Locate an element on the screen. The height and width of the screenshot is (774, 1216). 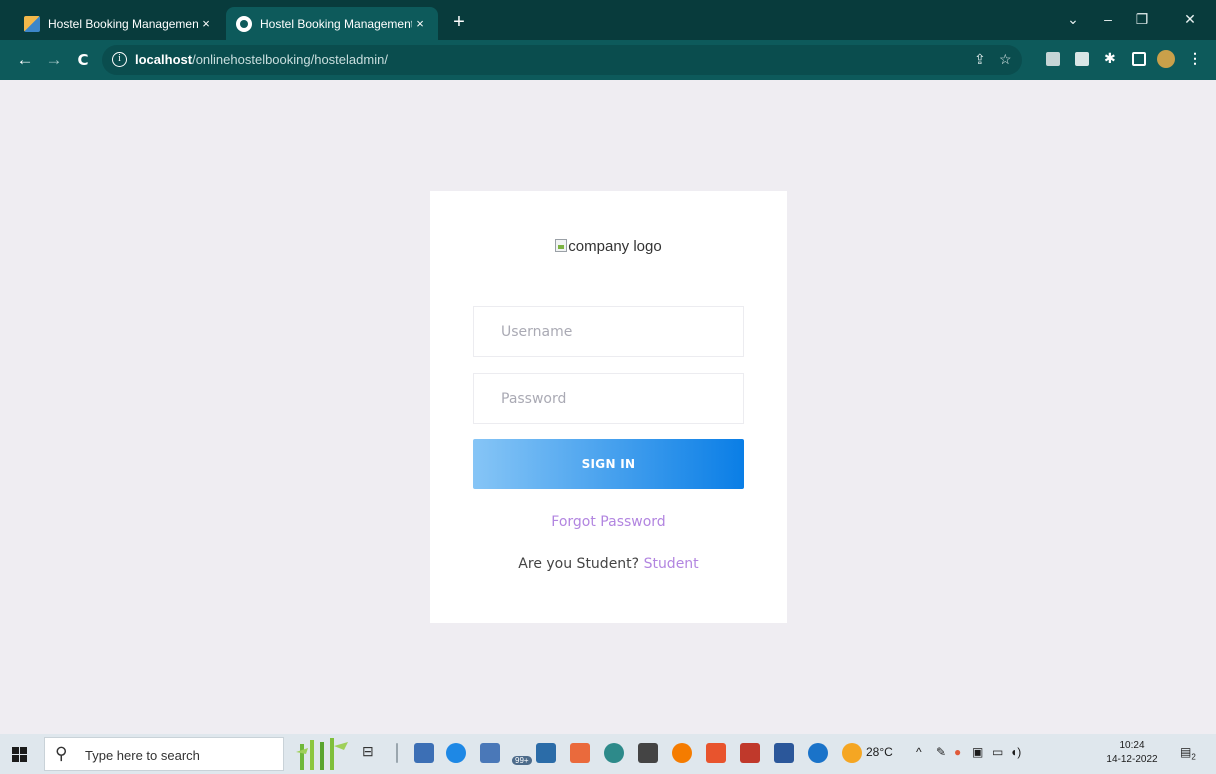
word-icon is located at coordinates (784, 753).